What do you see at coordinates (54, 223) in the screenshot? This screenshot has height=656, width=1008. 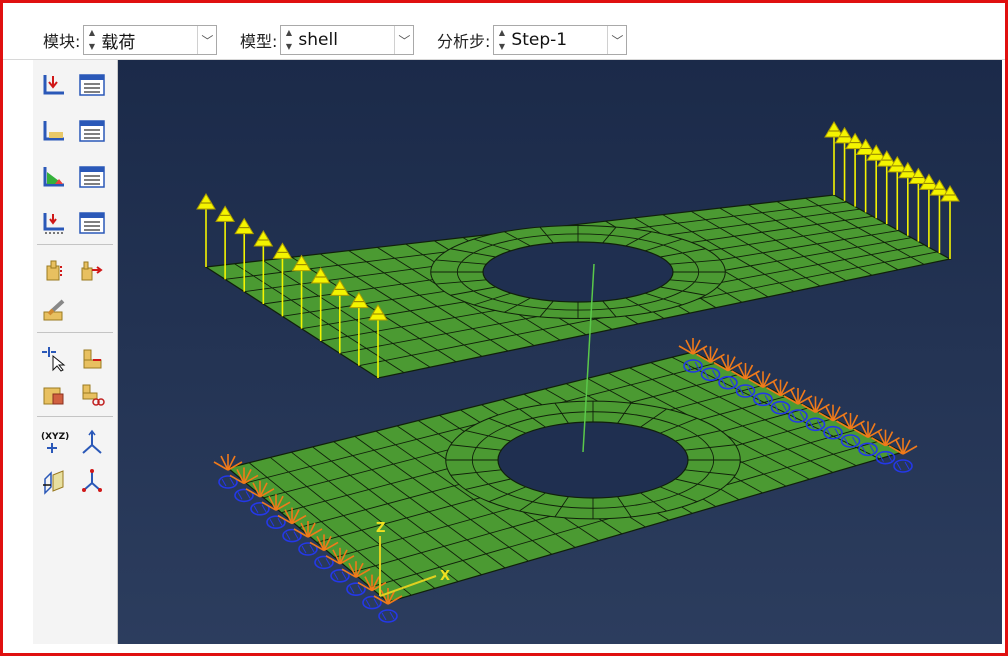 I see `create-load-case-icon` at bounding box center [54, 223].